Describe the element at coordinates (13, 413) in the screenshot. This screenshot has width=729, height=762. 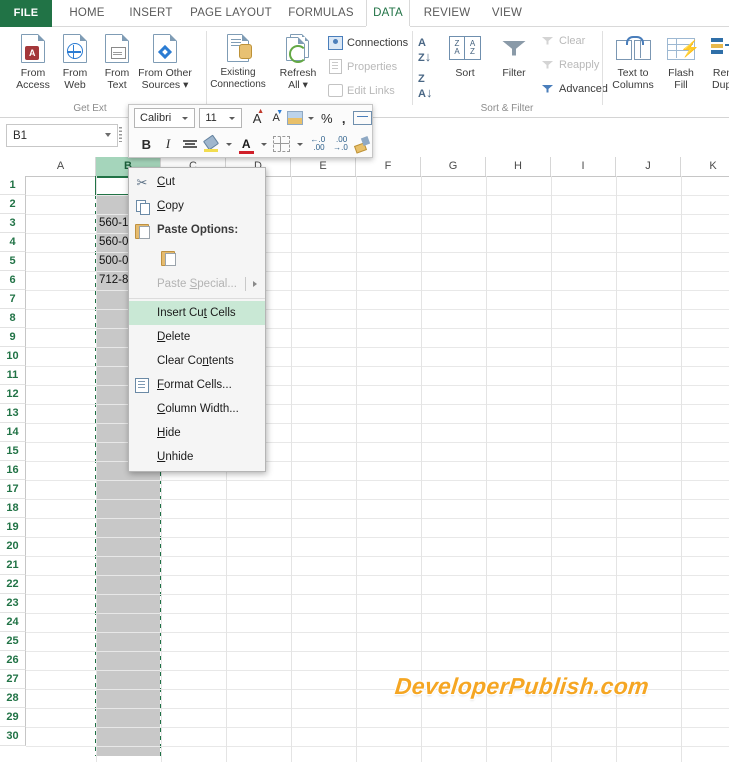
I see `row-header-13: 13` at that location.